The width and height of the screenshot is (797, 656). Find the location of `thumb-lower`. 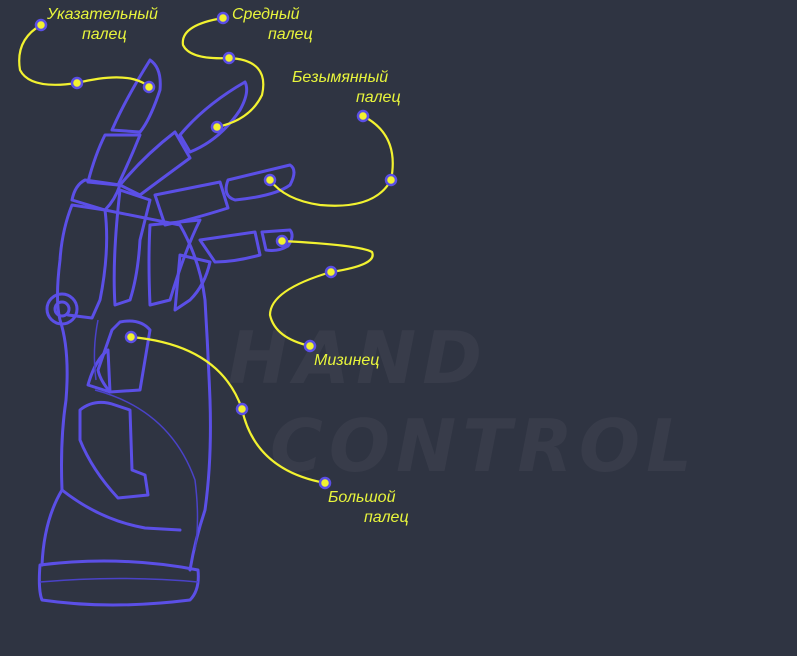

thumb-lower is located at coordinates (114, 450).